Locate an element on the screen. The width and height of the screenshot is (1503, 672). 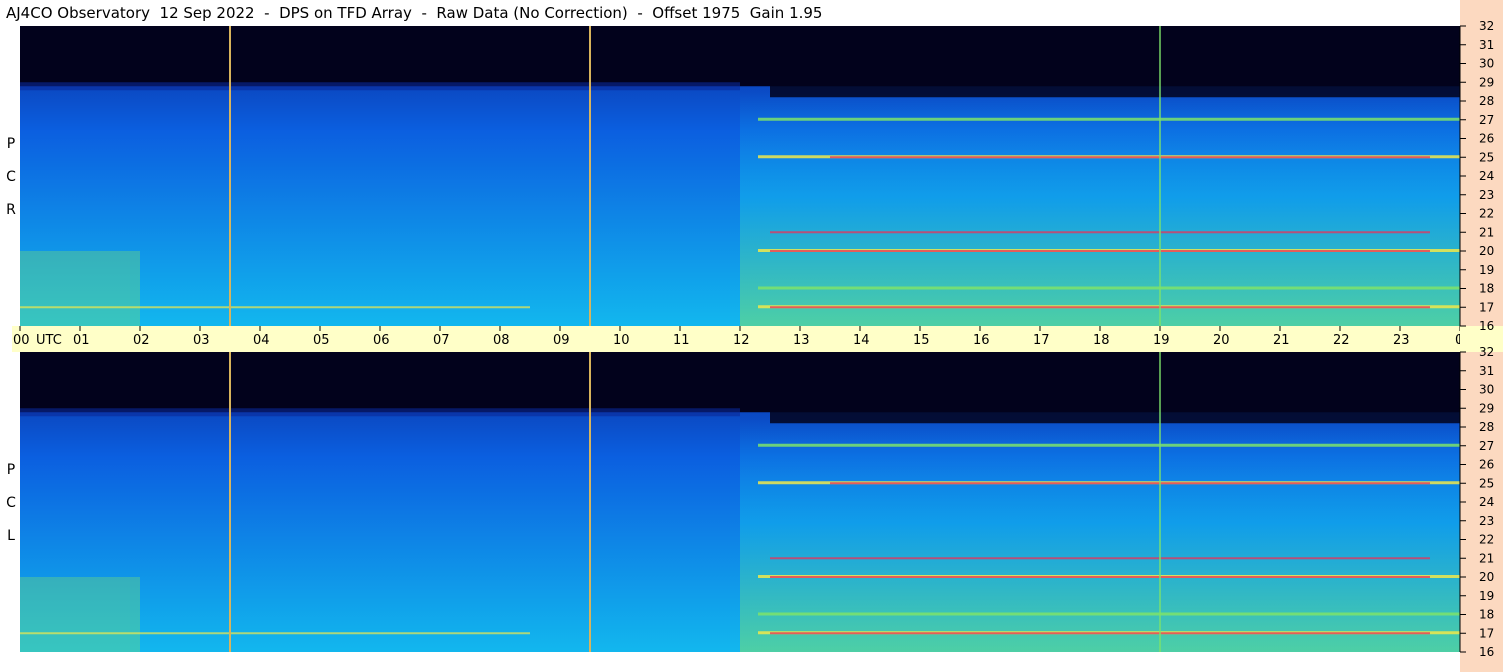
time-tick-label-6: 06 is located at coordinates (381, 340).